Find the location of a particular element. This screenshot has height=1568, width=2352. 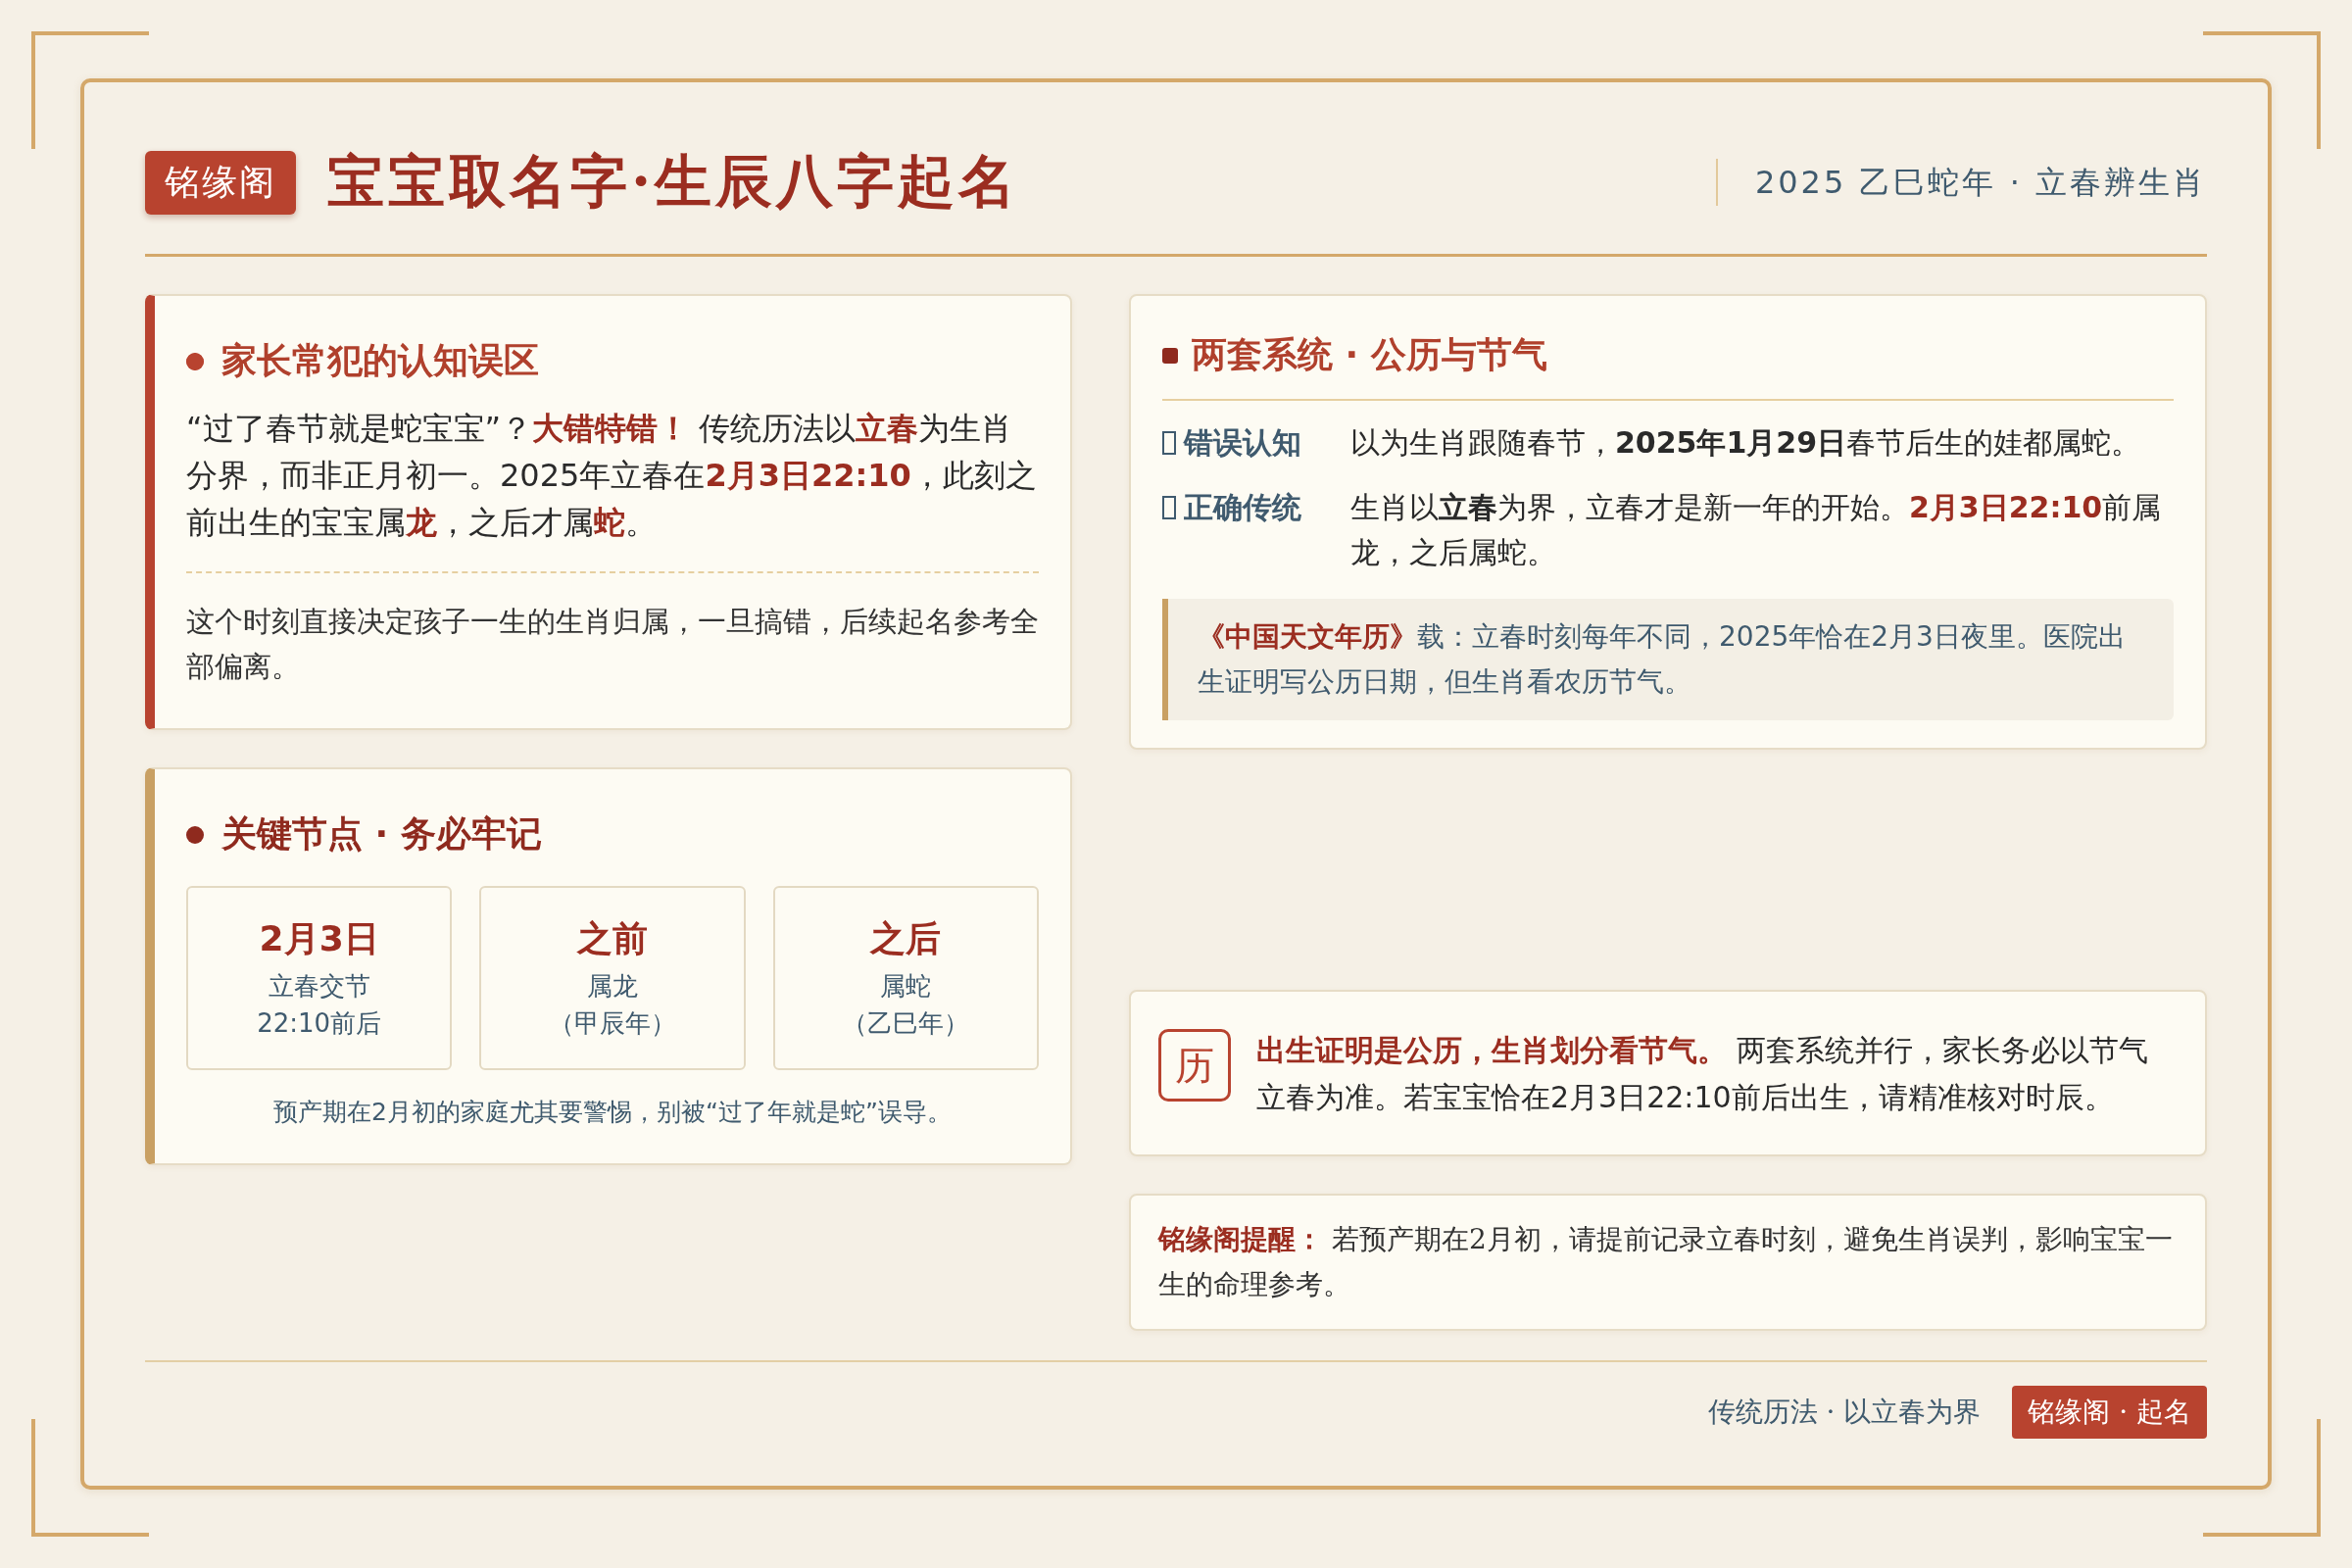

key-point-detail: 立春交节 is located at coordinates (319, 986).